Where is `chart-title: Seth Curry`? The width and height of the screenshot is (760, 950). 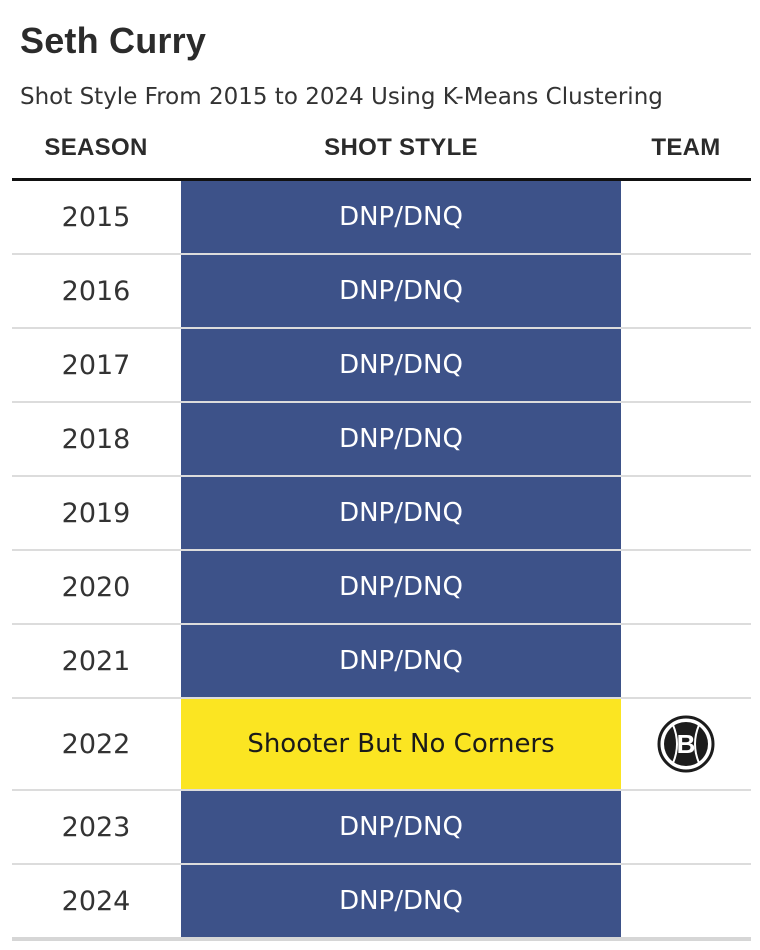
chart-title: Seth Curry is located at coordinates (113, 40).